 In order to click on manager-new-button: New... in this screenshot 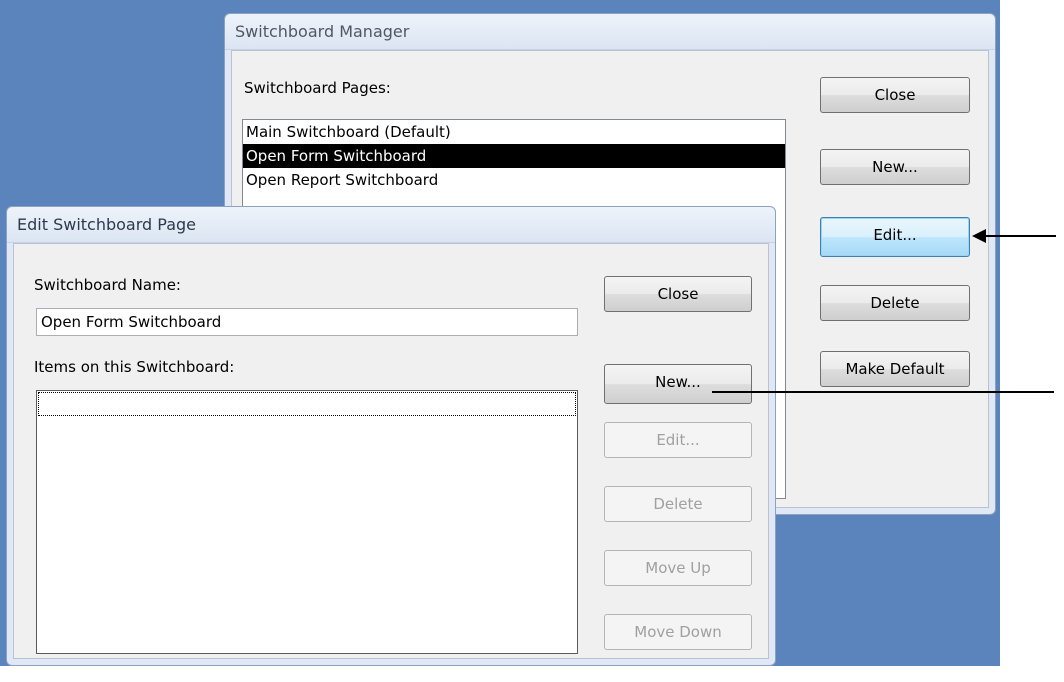, I will do `click(895, 167)`.